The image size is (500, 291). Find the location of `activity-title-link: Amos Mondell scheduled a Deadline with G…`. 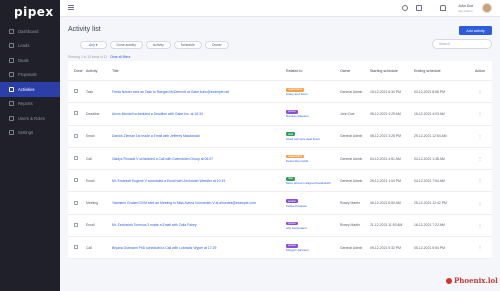

activity-title-link: Amos Mondell scheduled a Deadline with G… is located at coordinates (199, 114).